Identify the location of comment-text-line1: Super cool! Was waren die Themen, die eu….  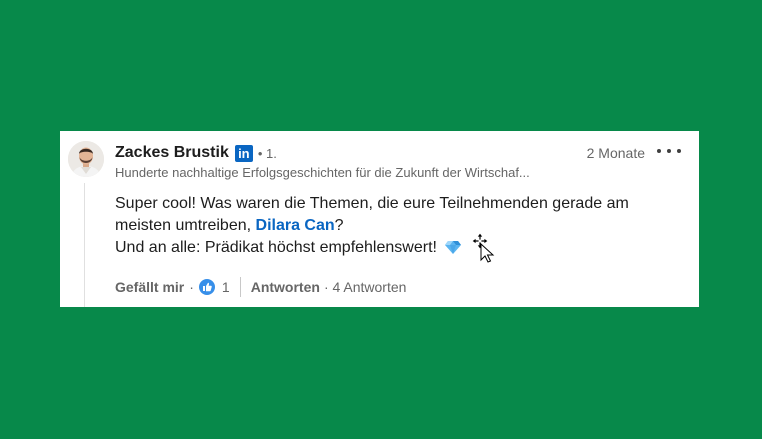
(372, 214).